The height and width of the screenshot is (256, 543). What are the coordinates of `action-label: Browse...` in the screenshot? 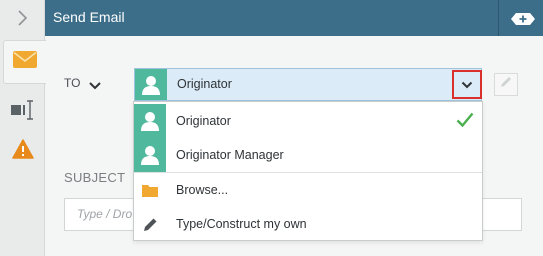 It's located at (202, 190).